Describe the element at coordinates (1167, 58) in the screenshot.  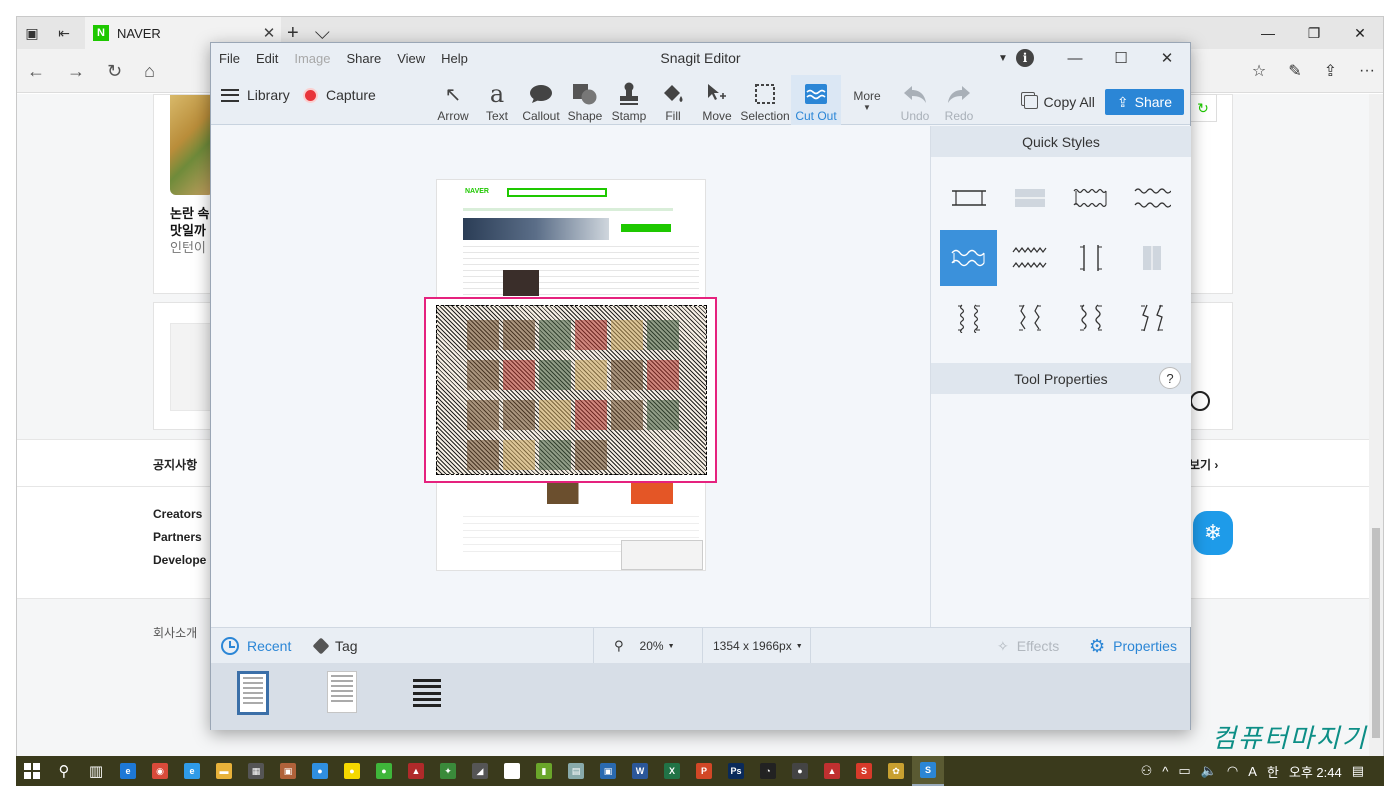
I see `close-button: ✕` at that location.